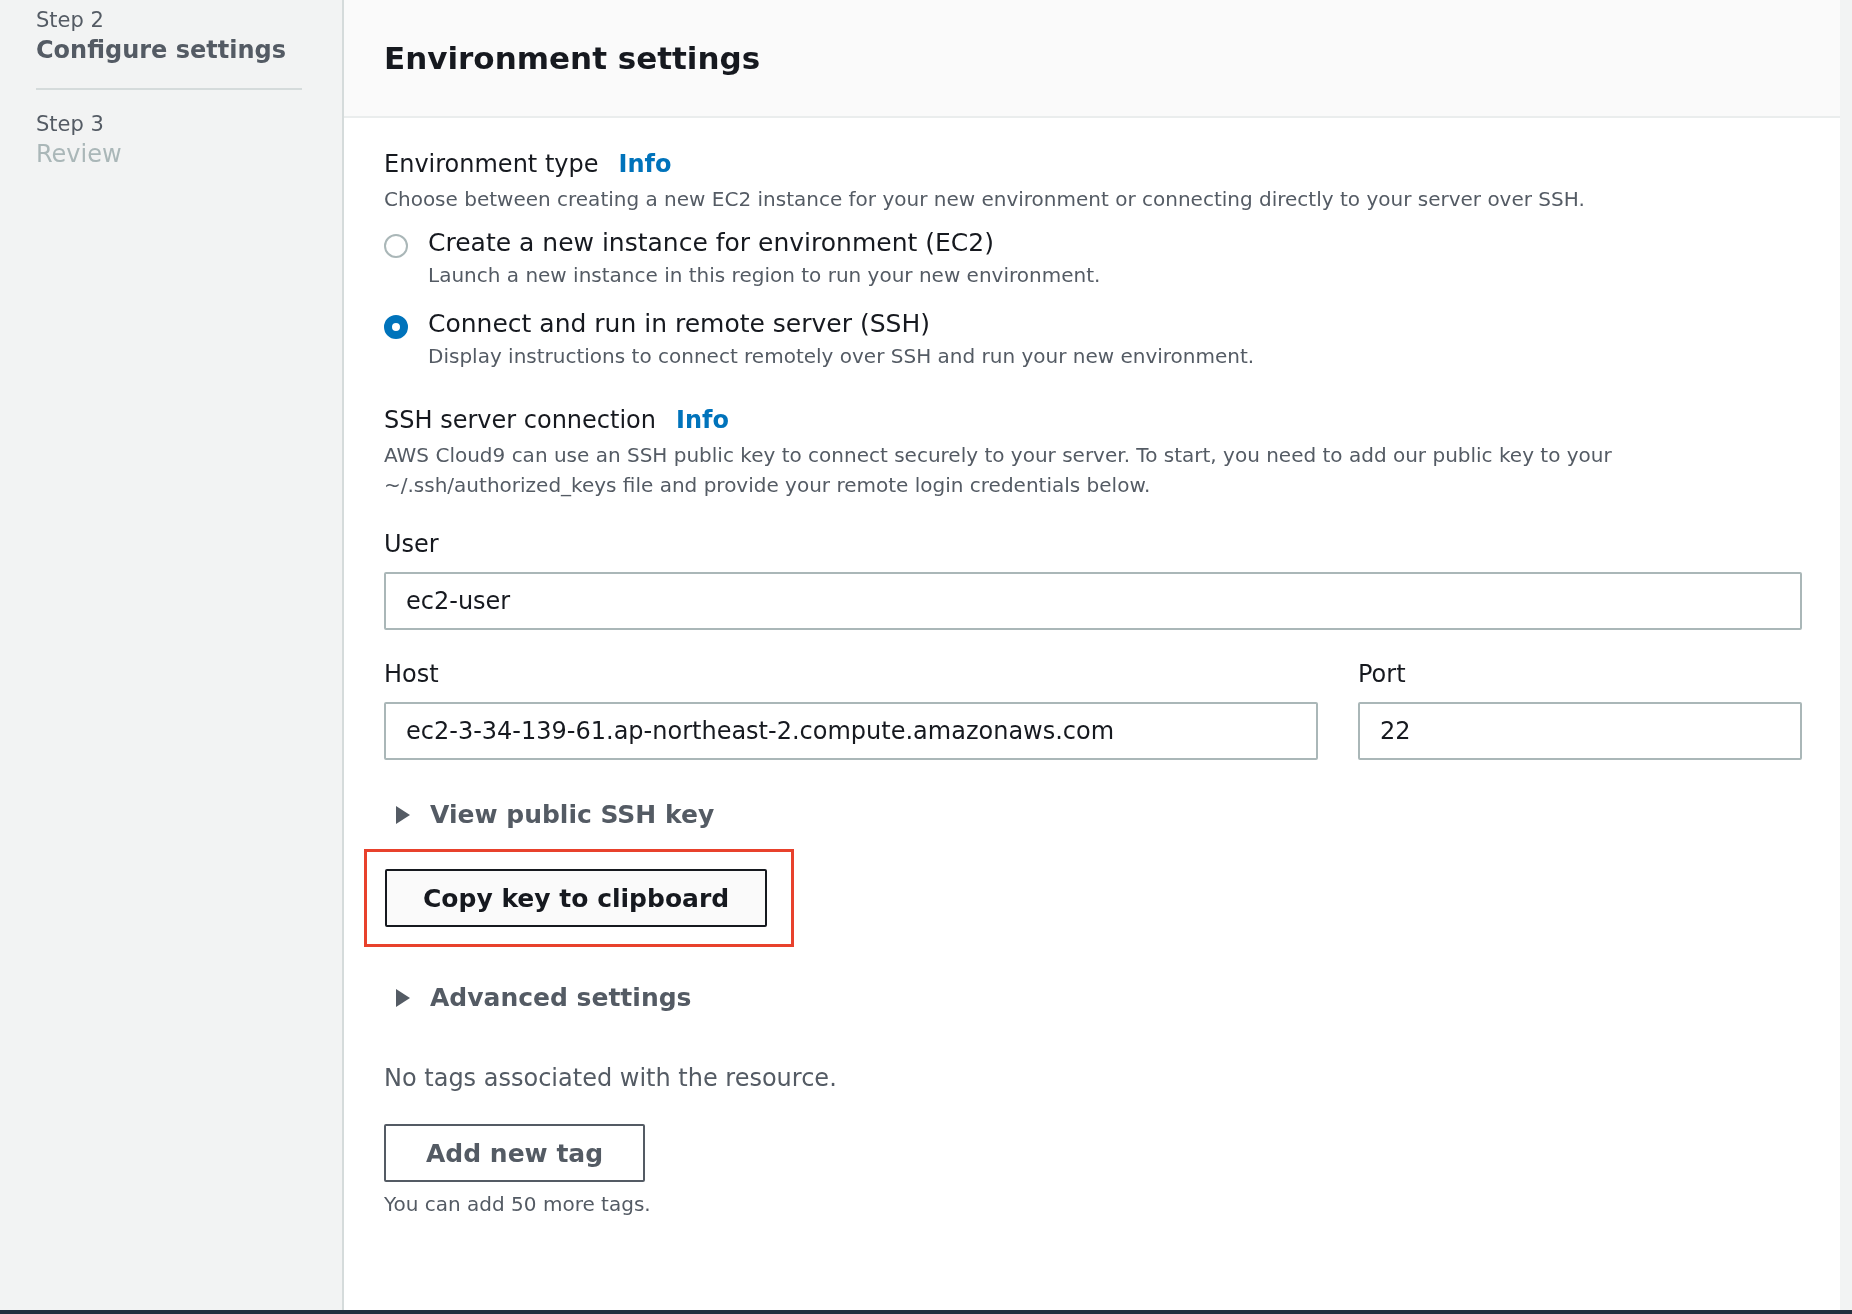  I want to click on radio-description: Launch a new instance in this region to run your new environment., so click(764, 275).